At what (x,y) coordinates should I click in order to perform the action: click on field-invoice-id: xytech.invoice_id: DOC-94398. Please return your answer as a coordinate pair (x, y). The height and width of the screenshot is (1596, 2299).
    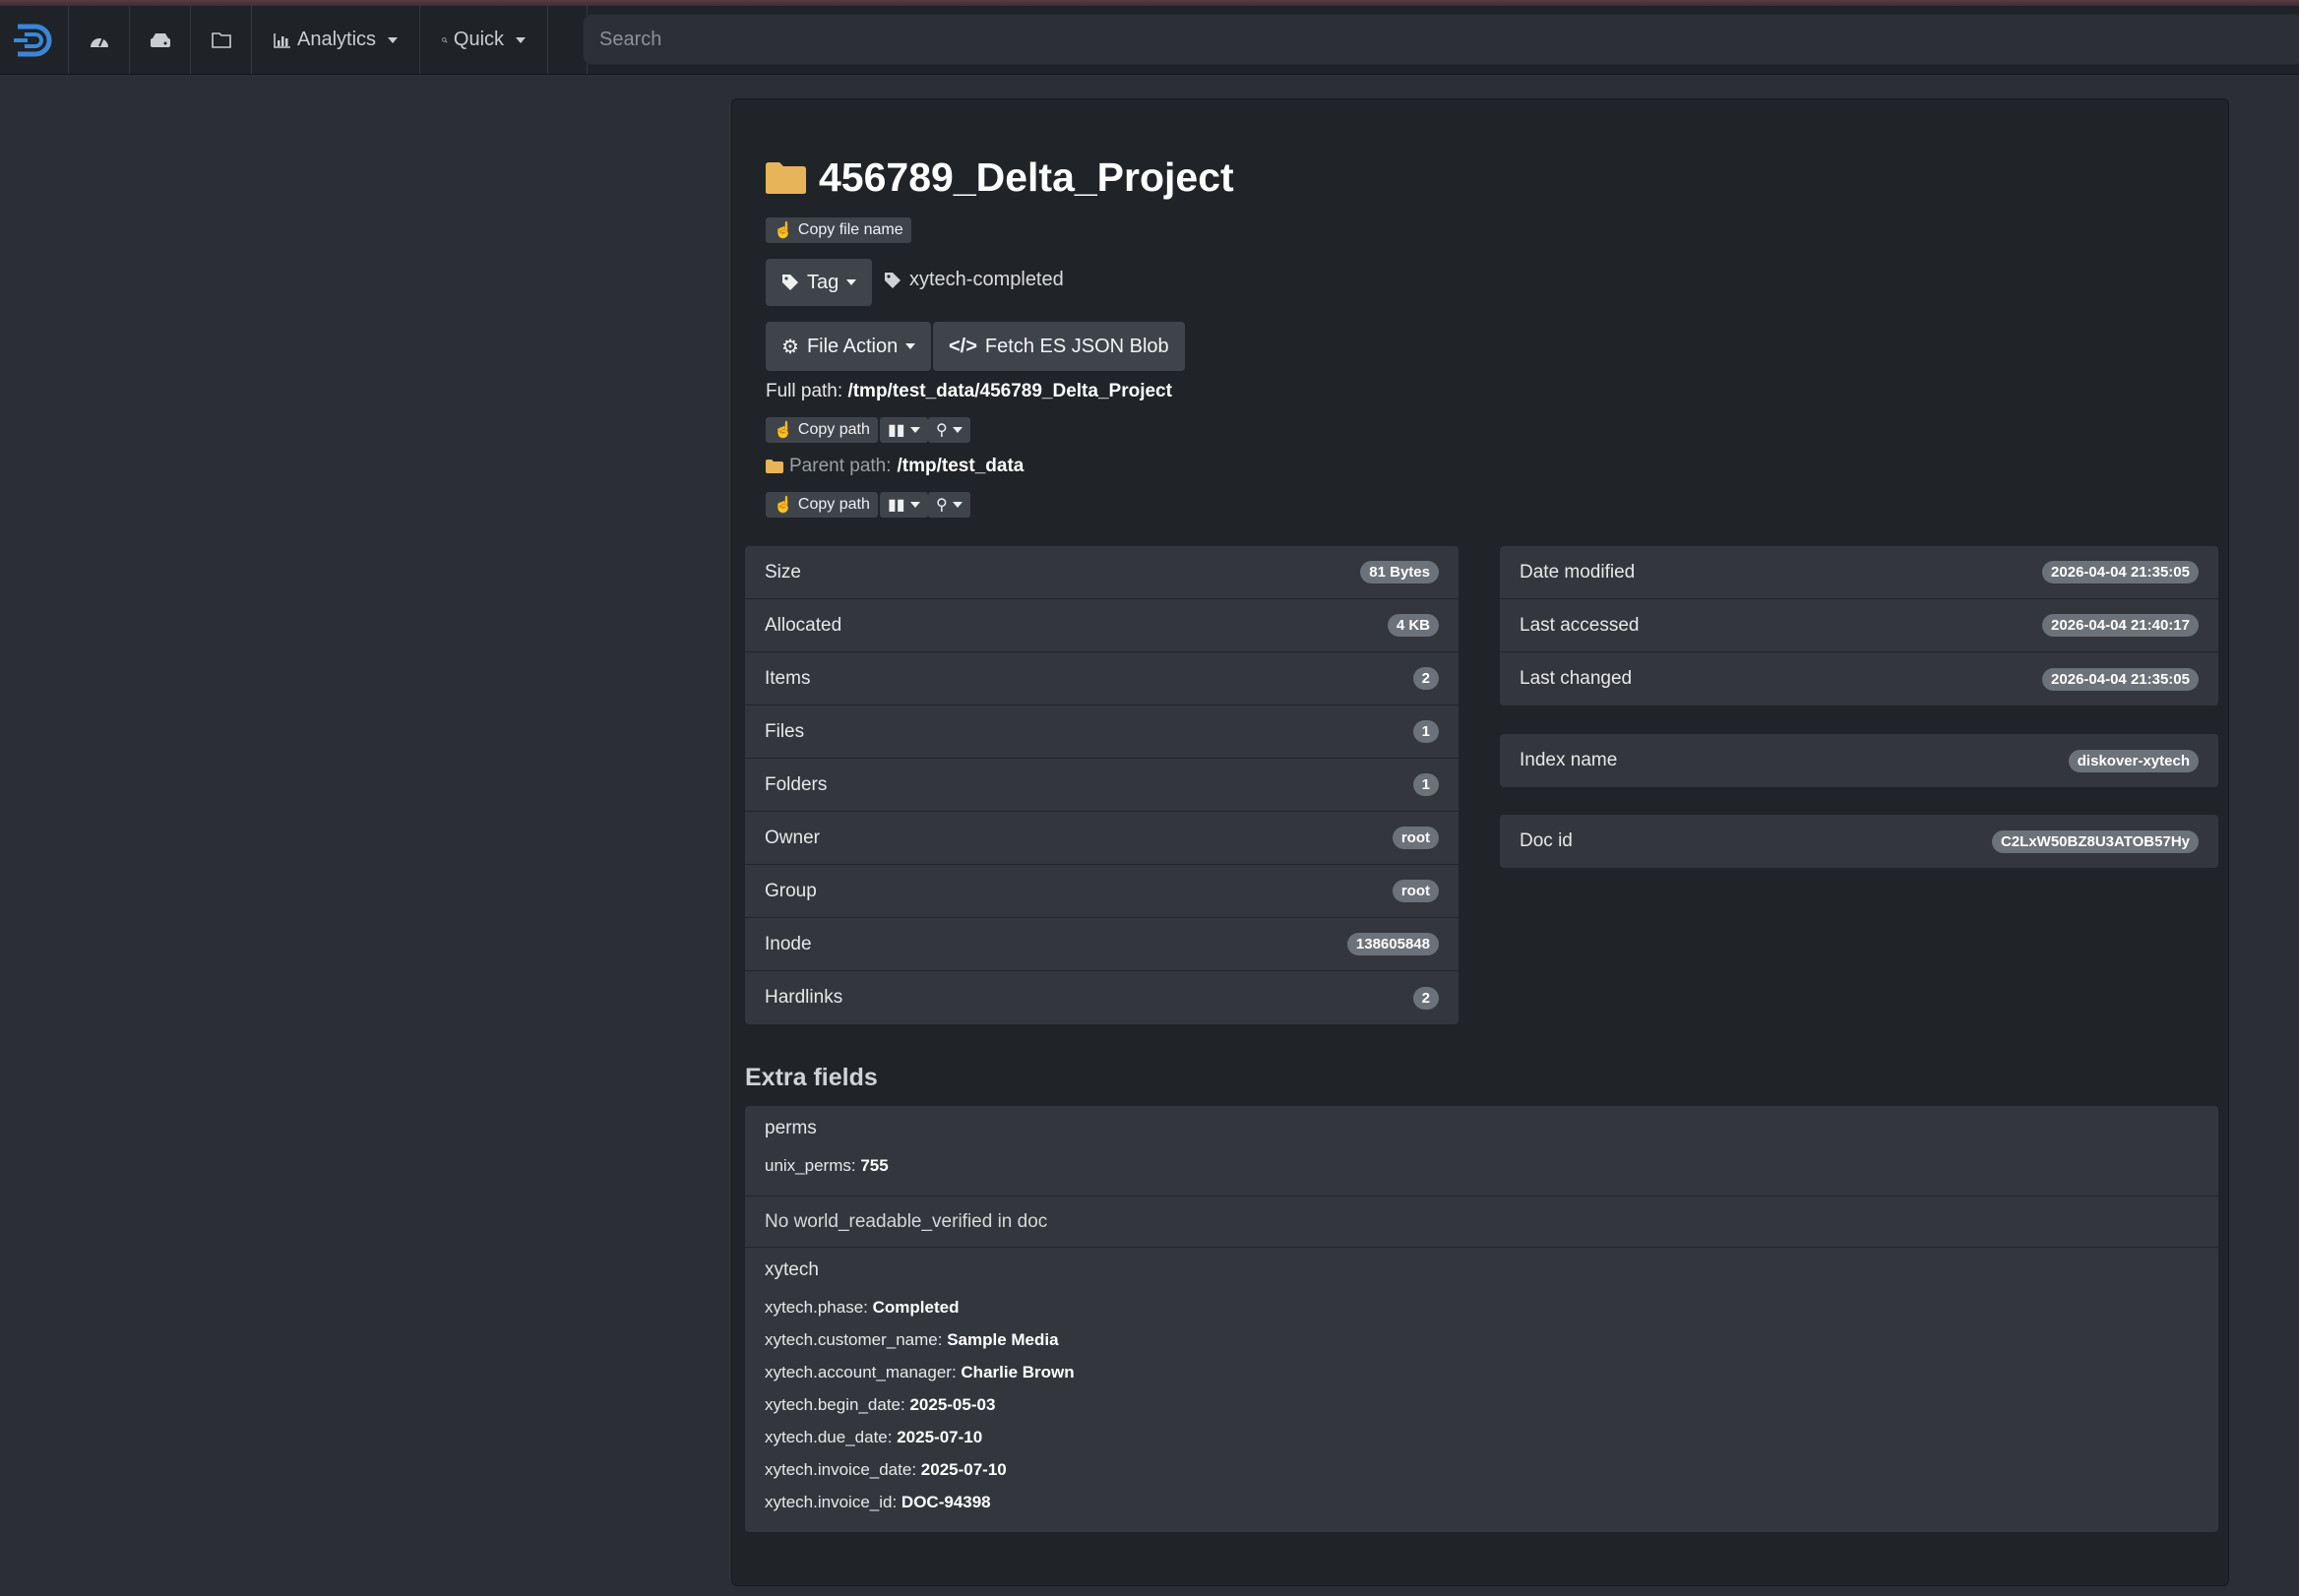
    Looking at the image, I should click on (878, 1502).